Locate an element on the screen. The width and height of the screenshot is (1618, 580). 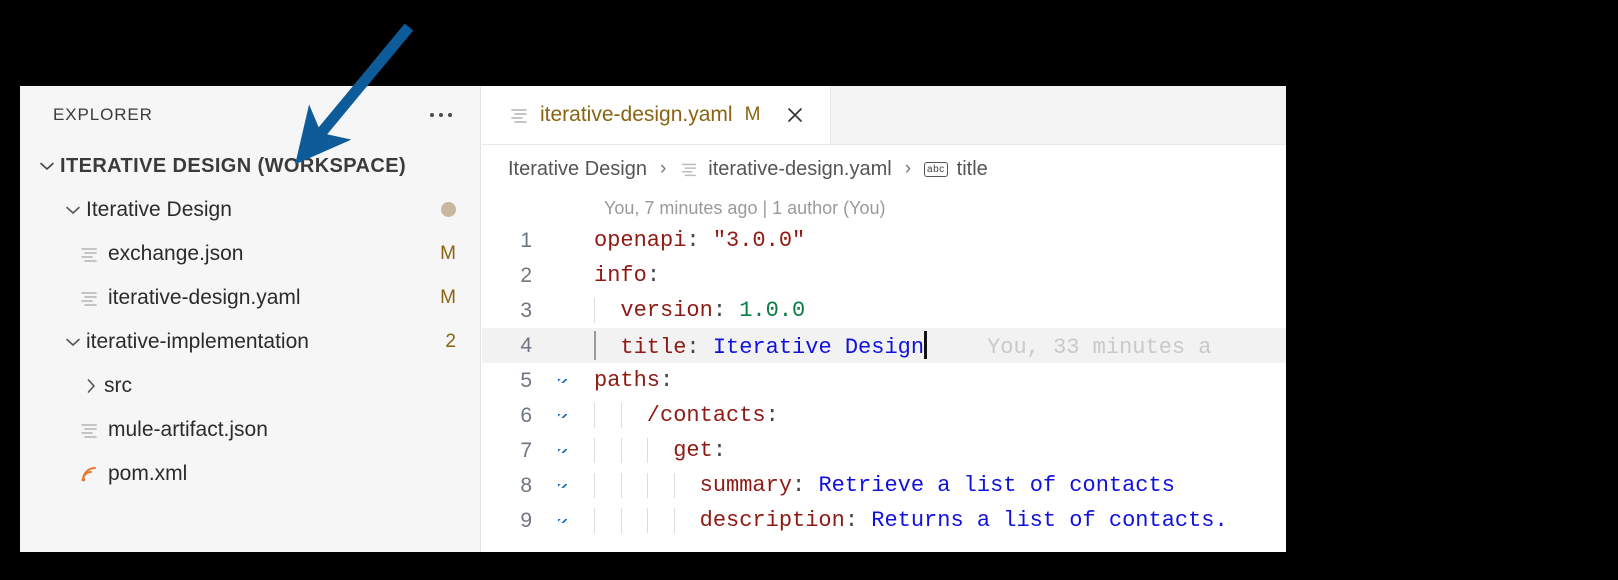
code-text: info: is located at coordinates (615, 275).